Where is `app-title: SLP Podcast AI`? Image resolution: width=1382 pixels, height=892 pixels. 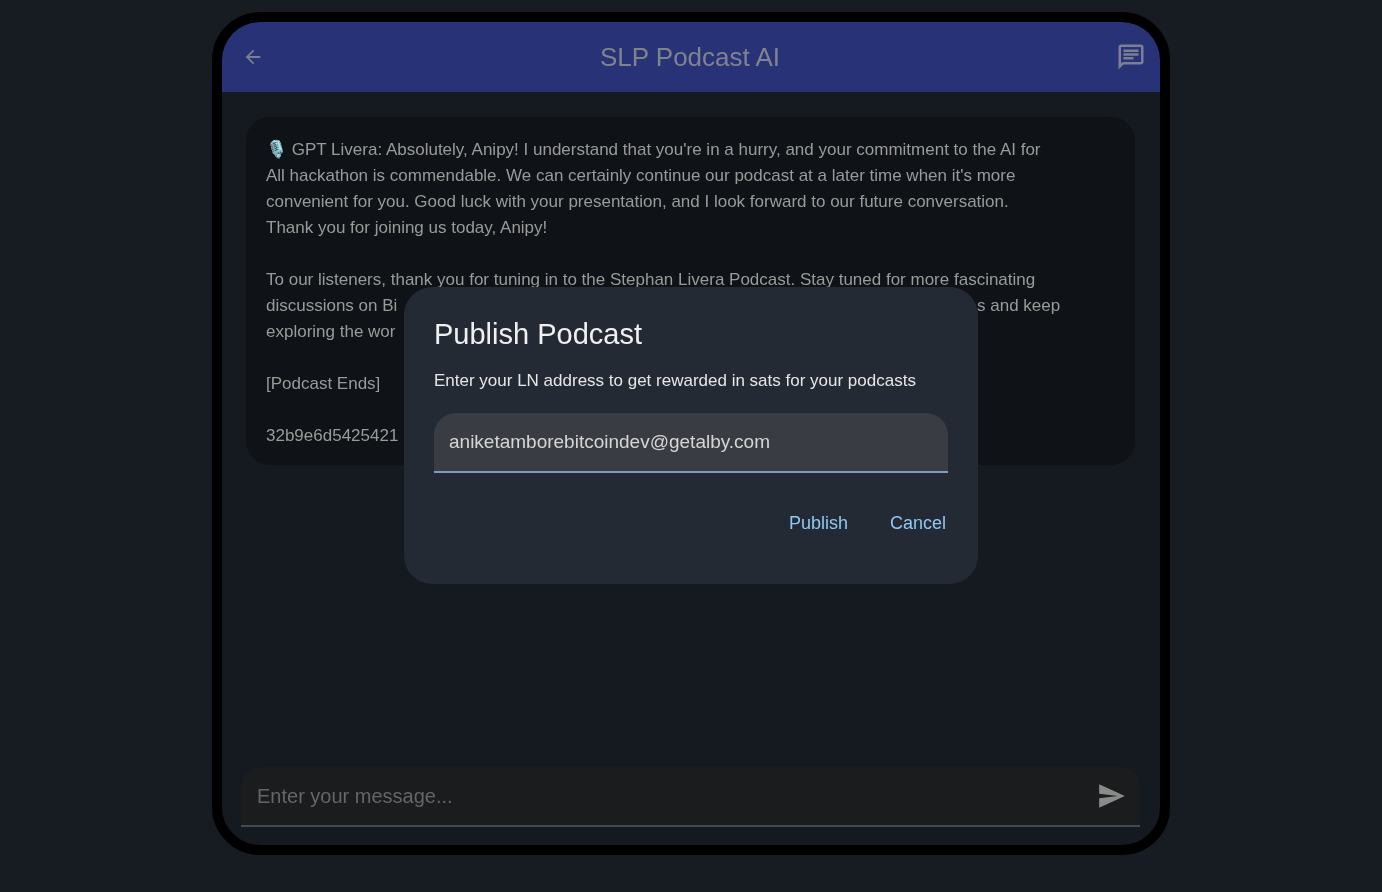 app-title: SLP Podcast AI is located at coordinates (690, 57).